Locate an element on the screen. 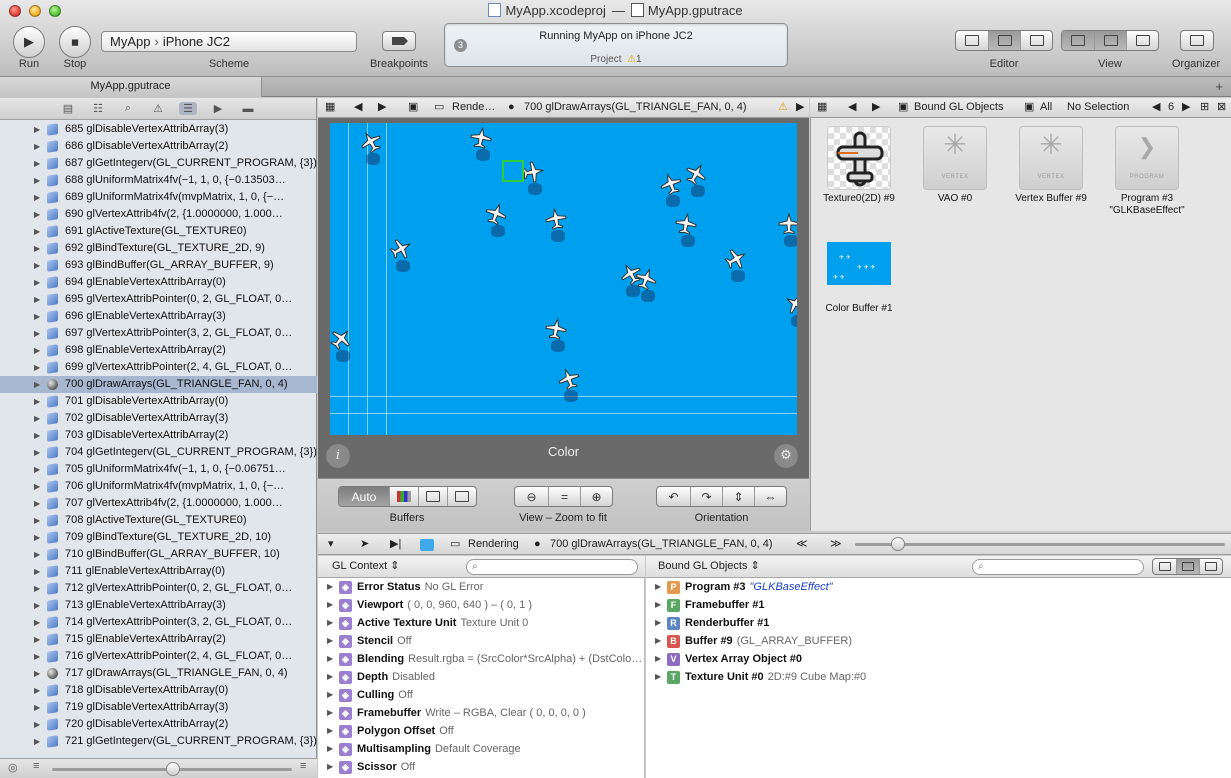 This screenshot has height=778, width=1231. resources-crumb-all: All is located at coordinates (1046, 107).